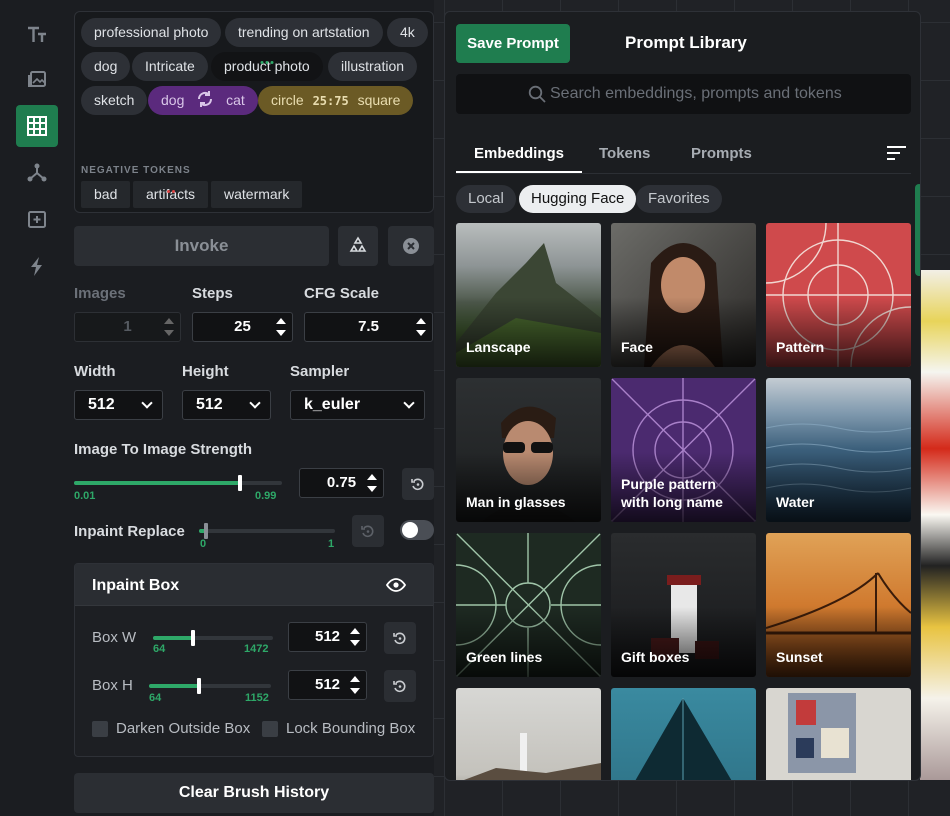 The height and width of the screenshot is (816, 950). What do you see at coordinates (396, 585) in the screenshot?
I see `eye-icon` at bounding box center [396, 585].